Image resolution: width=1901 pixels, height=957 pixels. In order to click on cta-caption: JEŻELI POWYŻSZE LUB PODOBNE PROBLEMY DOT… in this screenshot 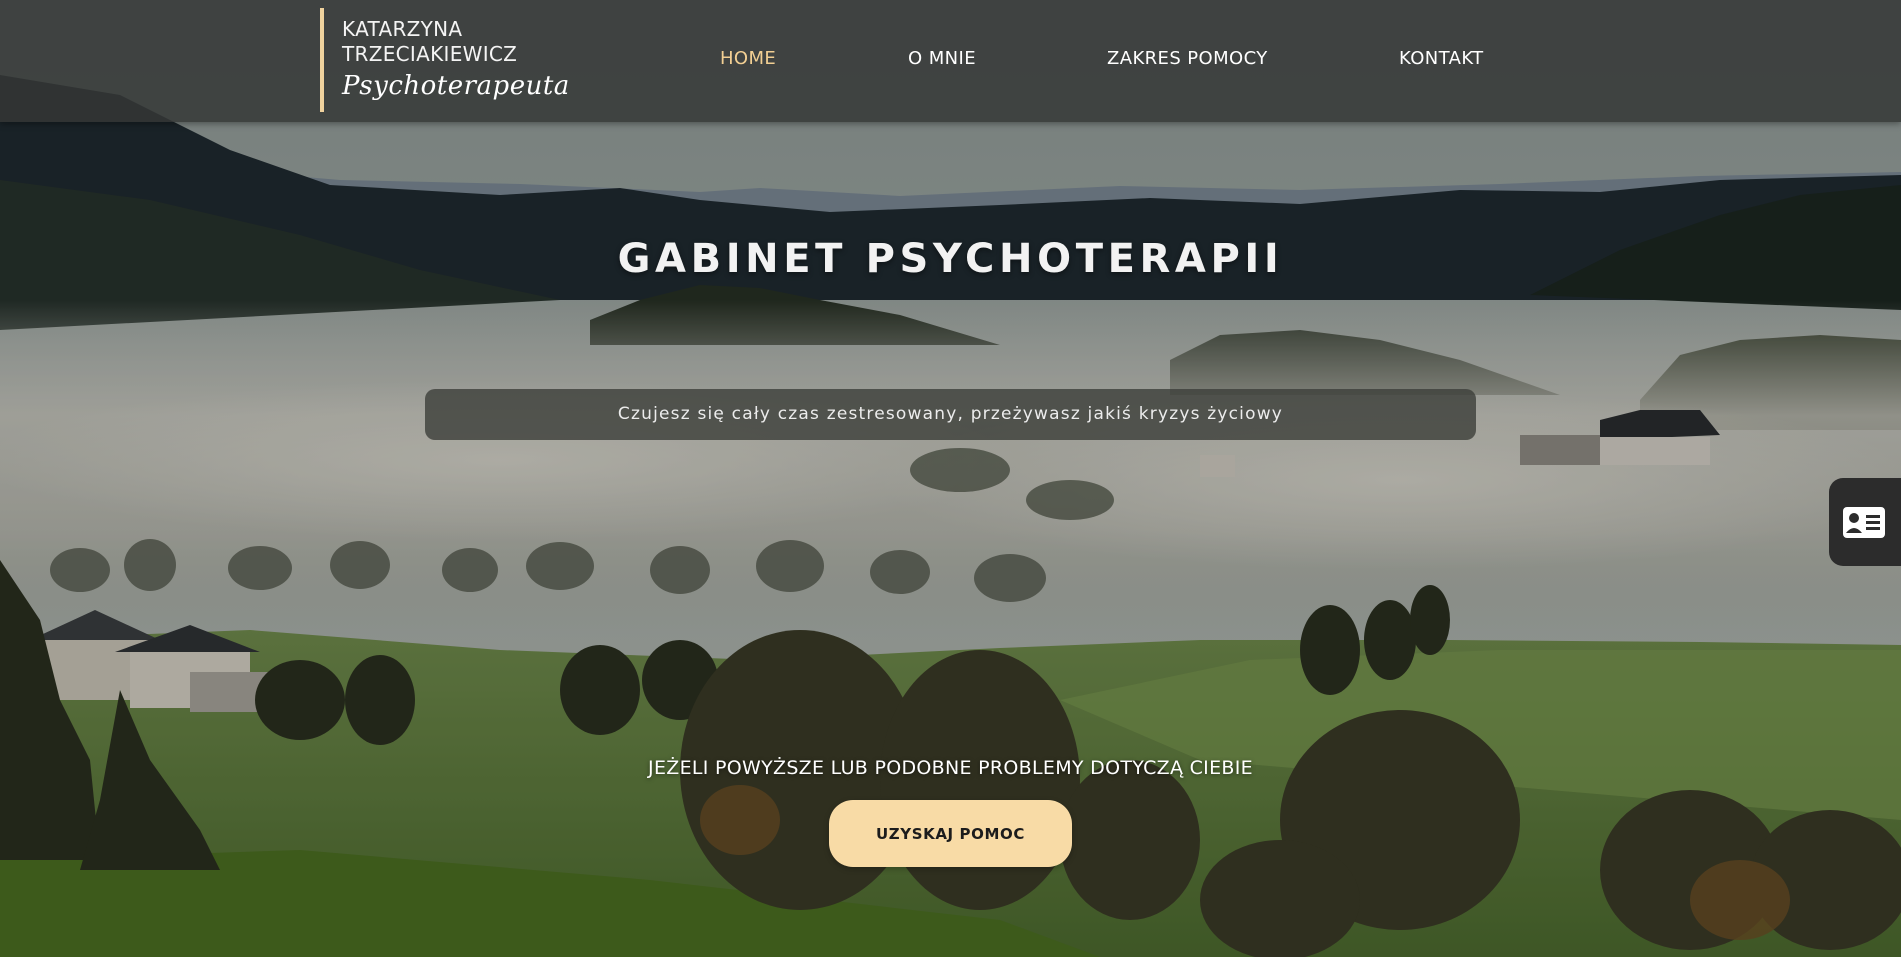, I will do `click(950, 768)`.